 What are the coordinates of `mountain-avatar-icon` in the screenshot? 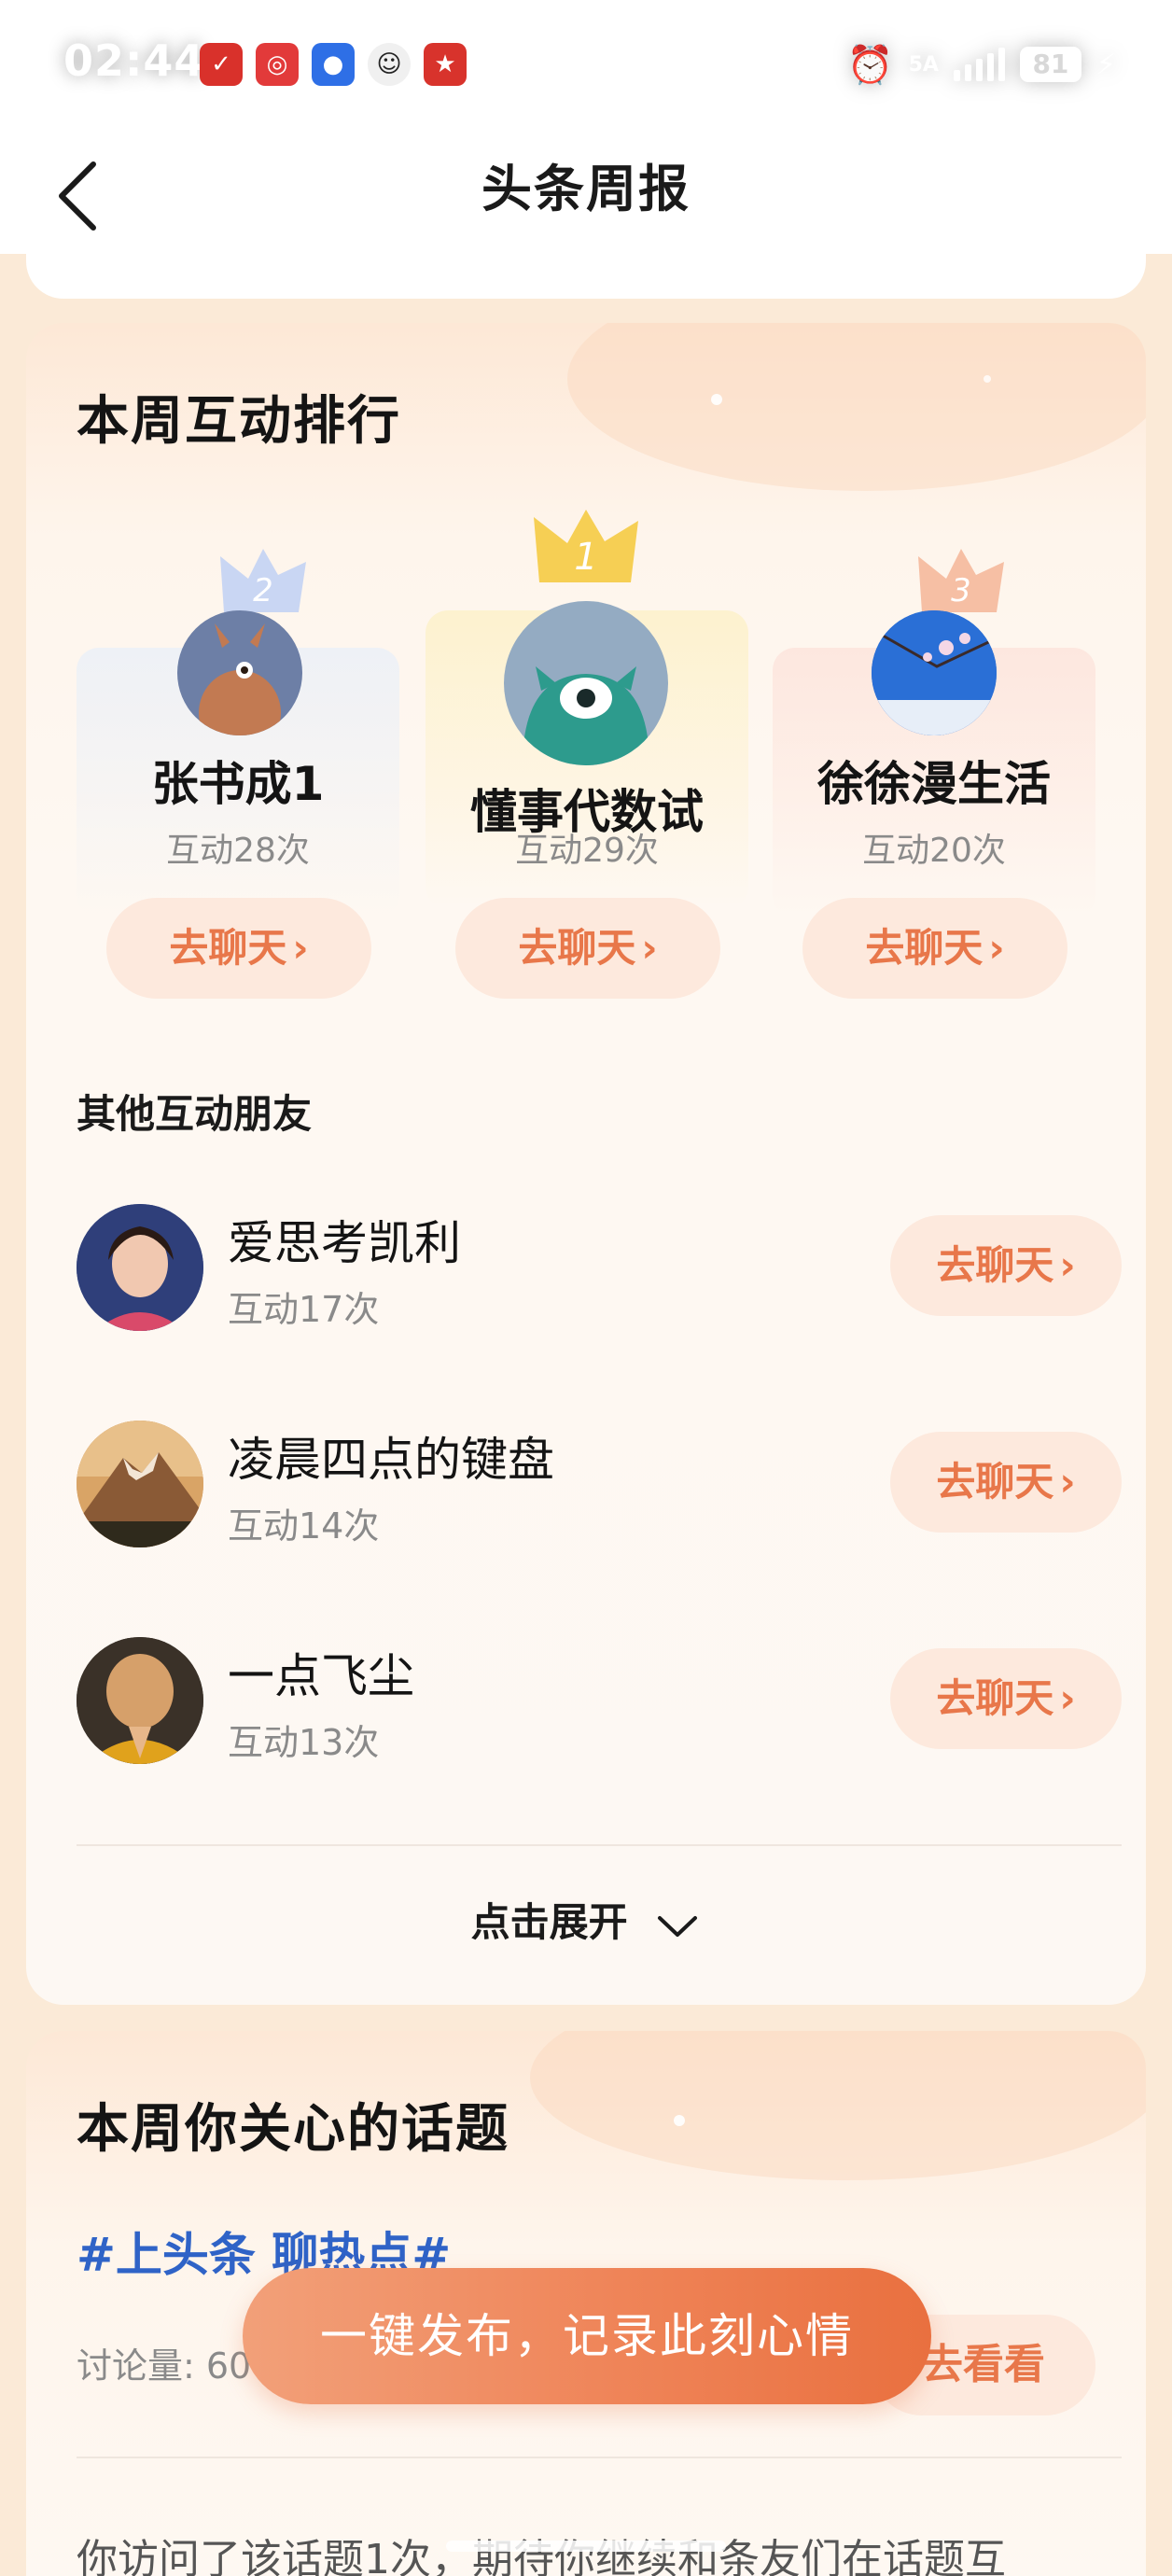 It's located at (140, 1484).